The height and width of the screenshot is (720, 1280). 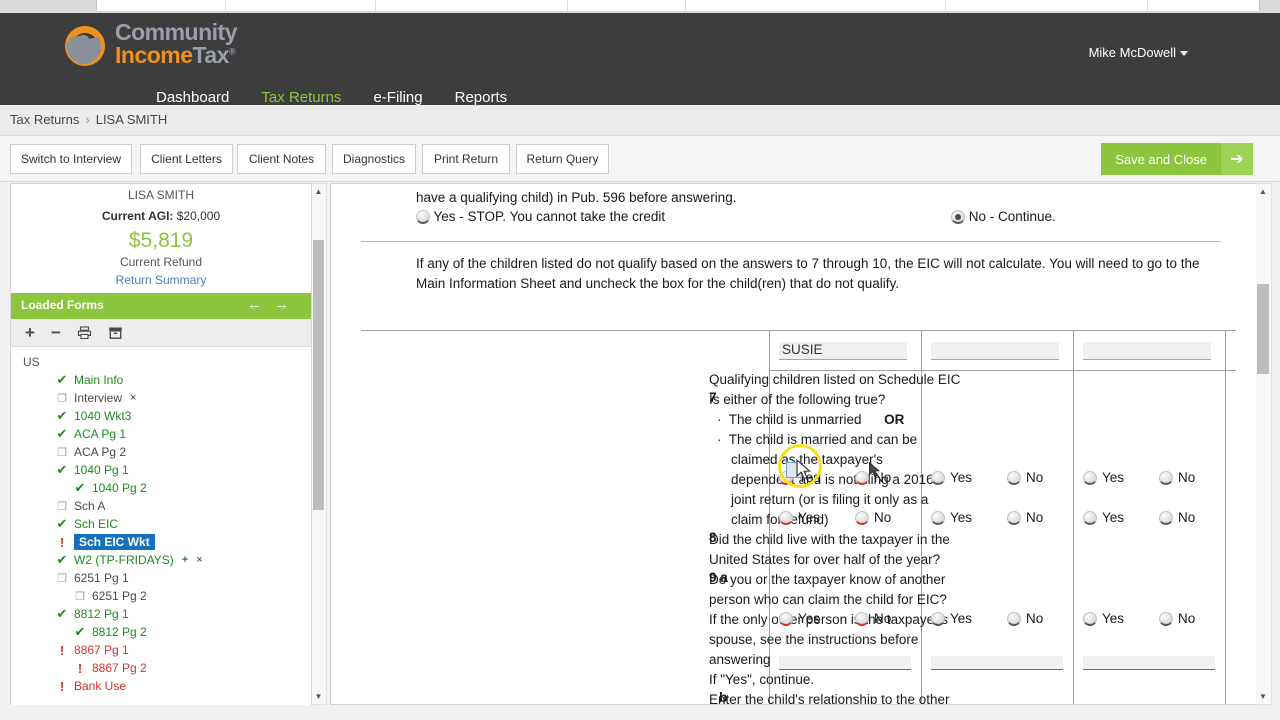 I want to click on loaded-forms-nav: ←→, so click(x=274, y=304).